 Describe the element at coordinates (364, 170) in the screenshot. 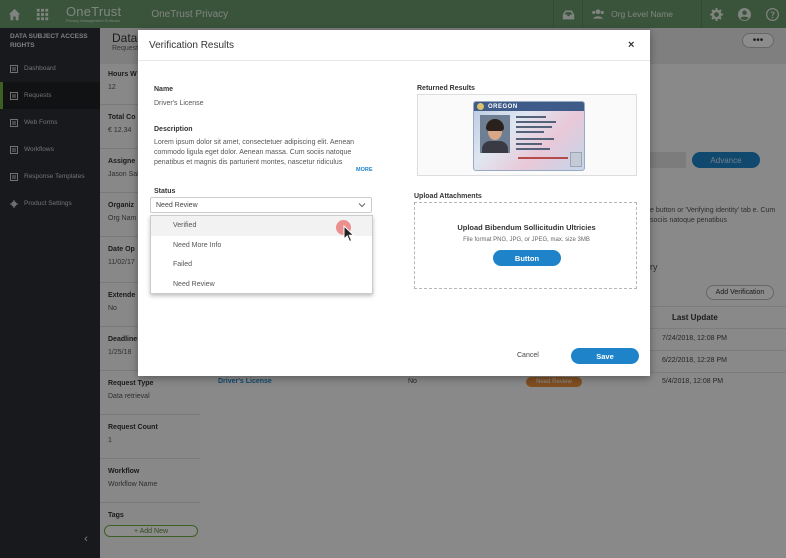

I see `more-link: MORE` at that location.